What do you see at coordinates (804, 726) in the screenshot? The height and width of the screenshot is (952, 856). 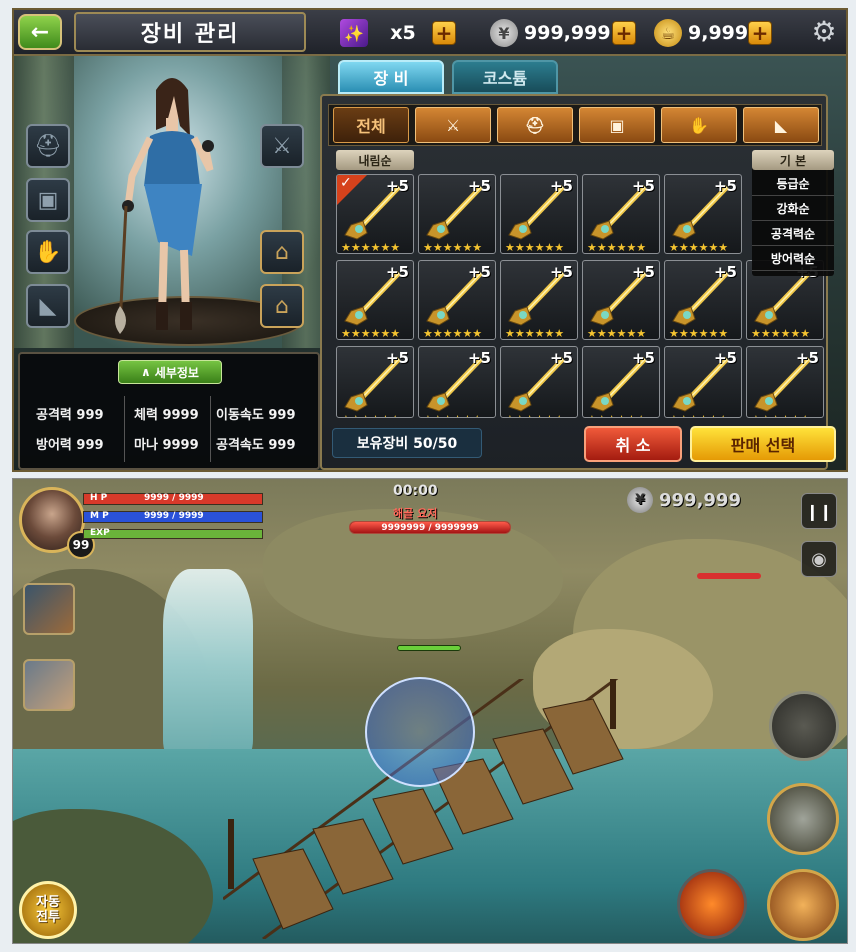 I see `skill-button-locked` at bounding box center [804, 726].